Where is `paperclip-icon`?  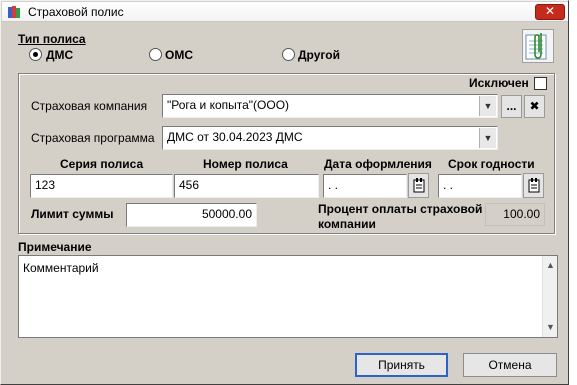
paperclip-icon is located at coordinates (538, 46).